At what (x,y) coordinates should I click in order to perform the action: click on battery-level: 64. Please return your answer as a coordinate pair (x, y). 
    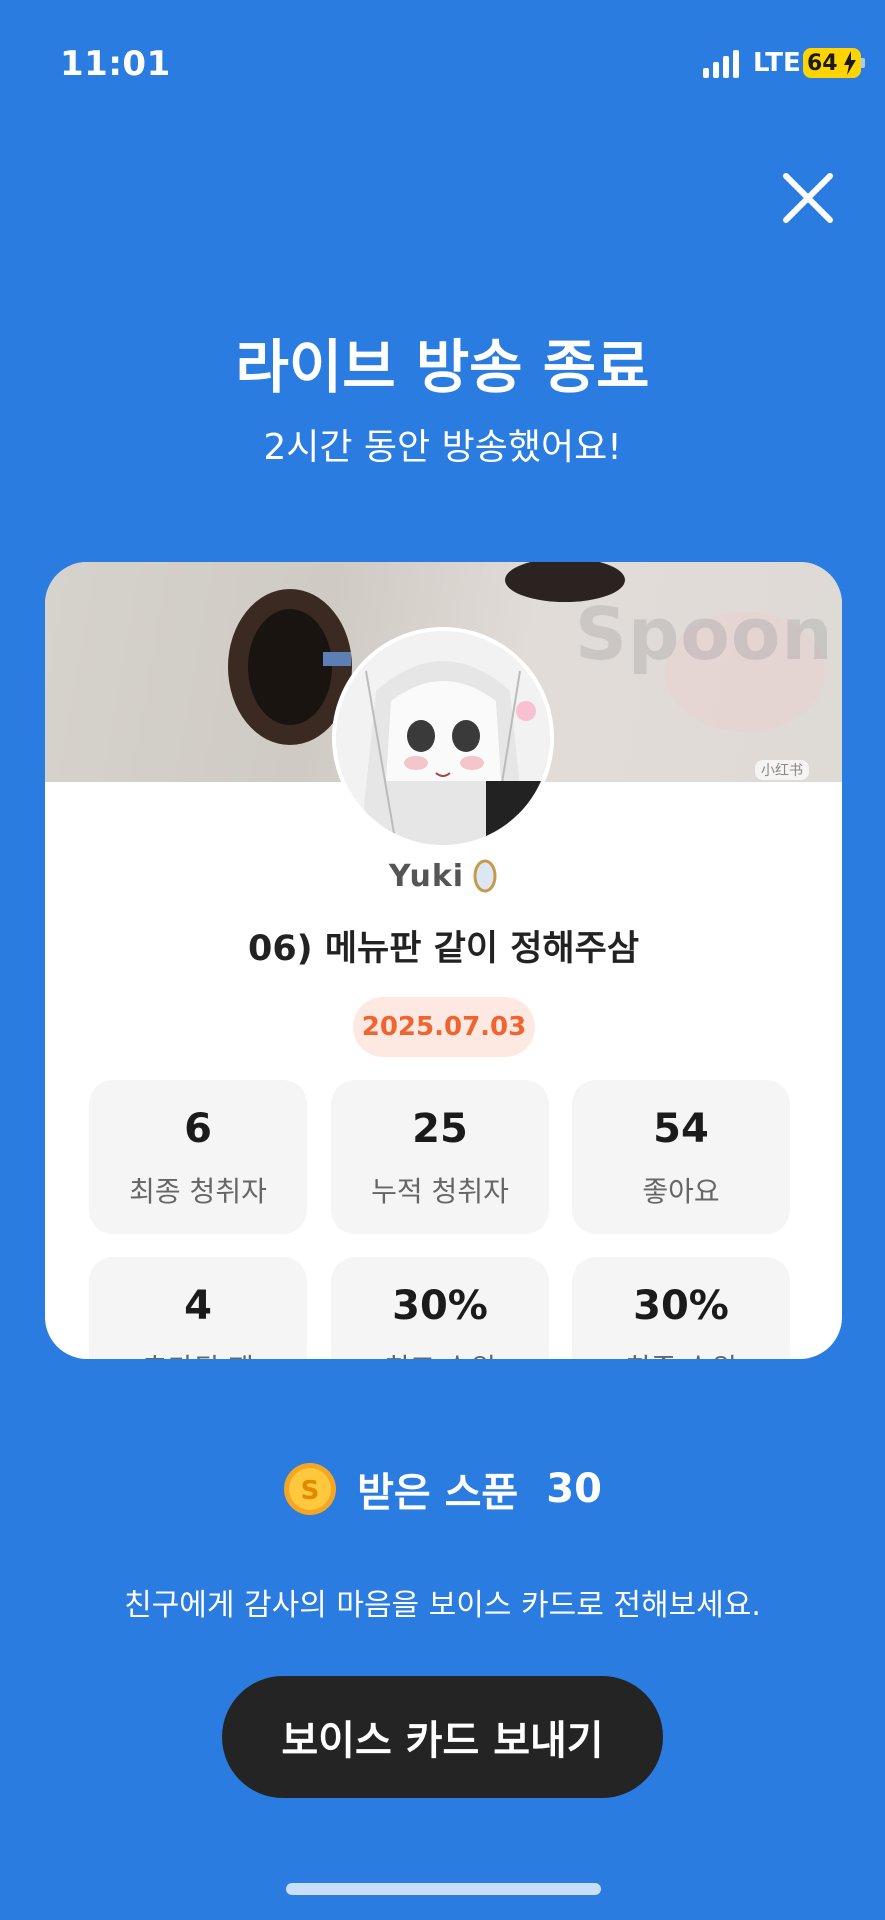
    Looking at the image, I should click on (822, 63).